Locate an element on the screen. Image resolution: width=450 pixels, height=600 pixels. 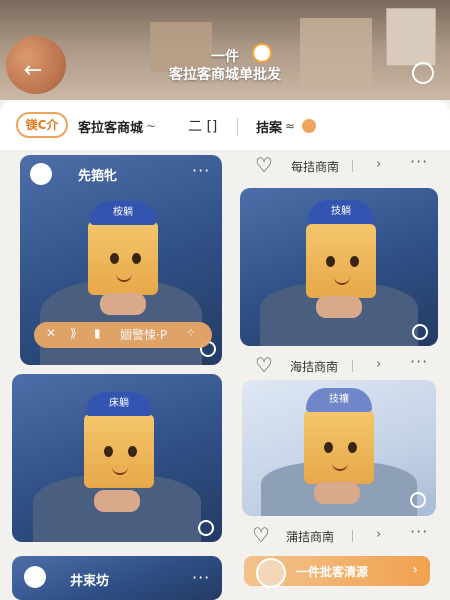
header-title-line2: 客拉客商城单批发 is located at coordinates (225, 75).